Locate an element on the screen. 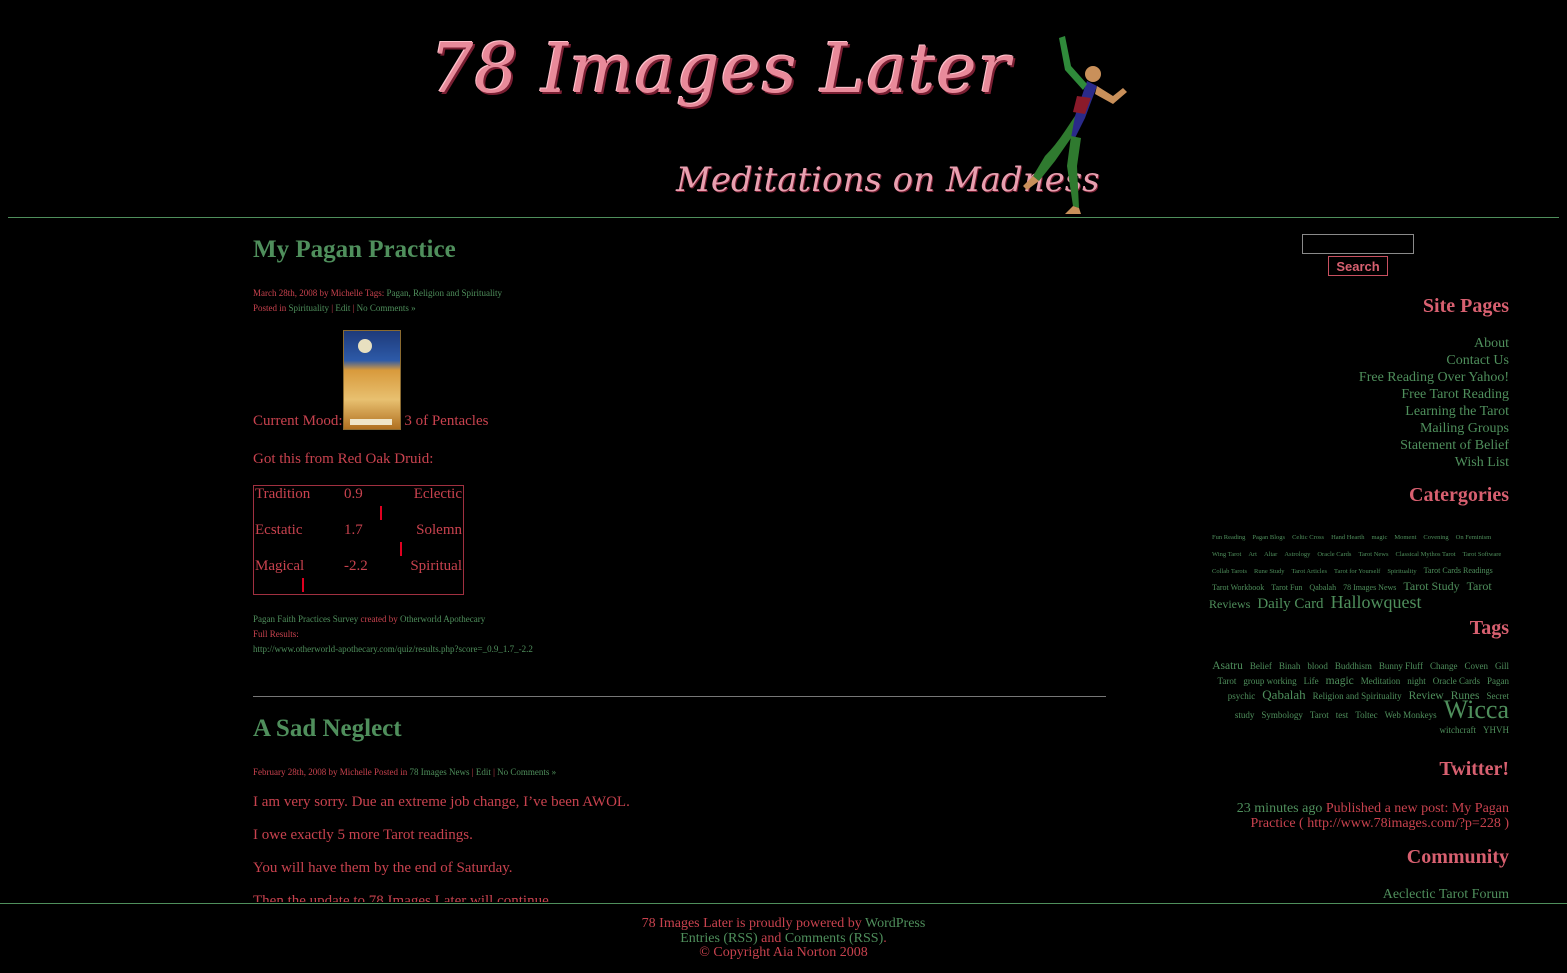  tag-link: Change is located at coordinates (1444, 666).